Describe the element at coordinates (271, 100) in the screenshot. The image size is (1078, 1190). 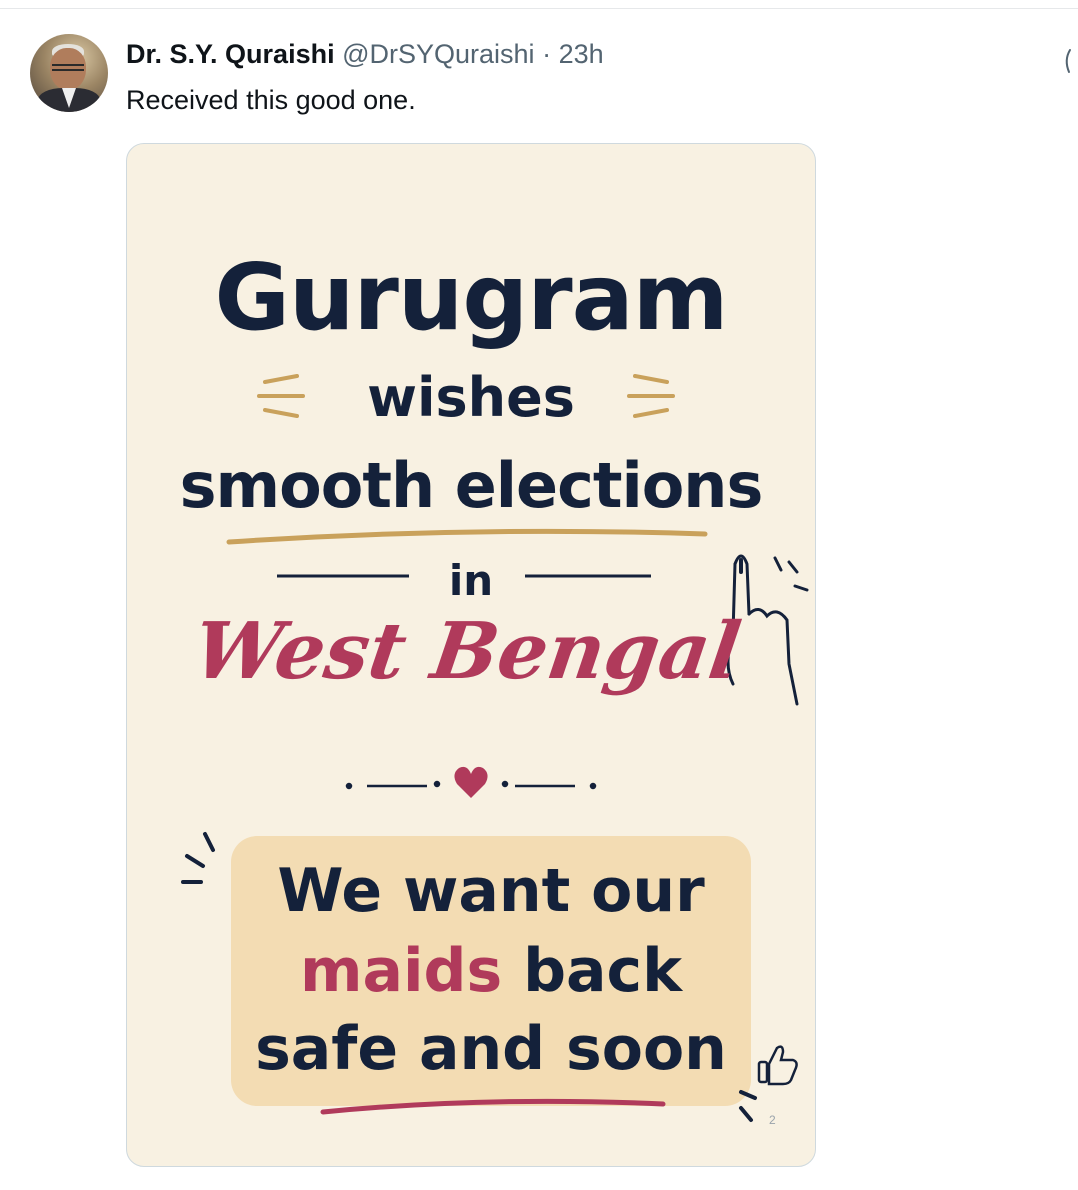
I see `tweet-text: Received this good one.` at that location.